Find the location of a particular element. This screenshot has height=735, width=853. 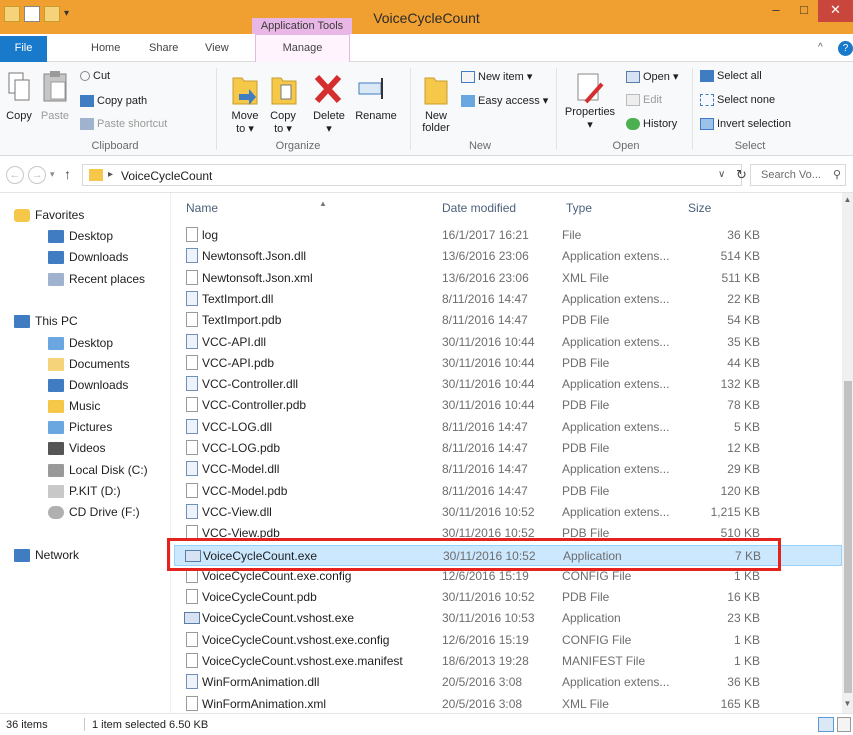

paste-button: Paste is located at coordinates (55, 116).